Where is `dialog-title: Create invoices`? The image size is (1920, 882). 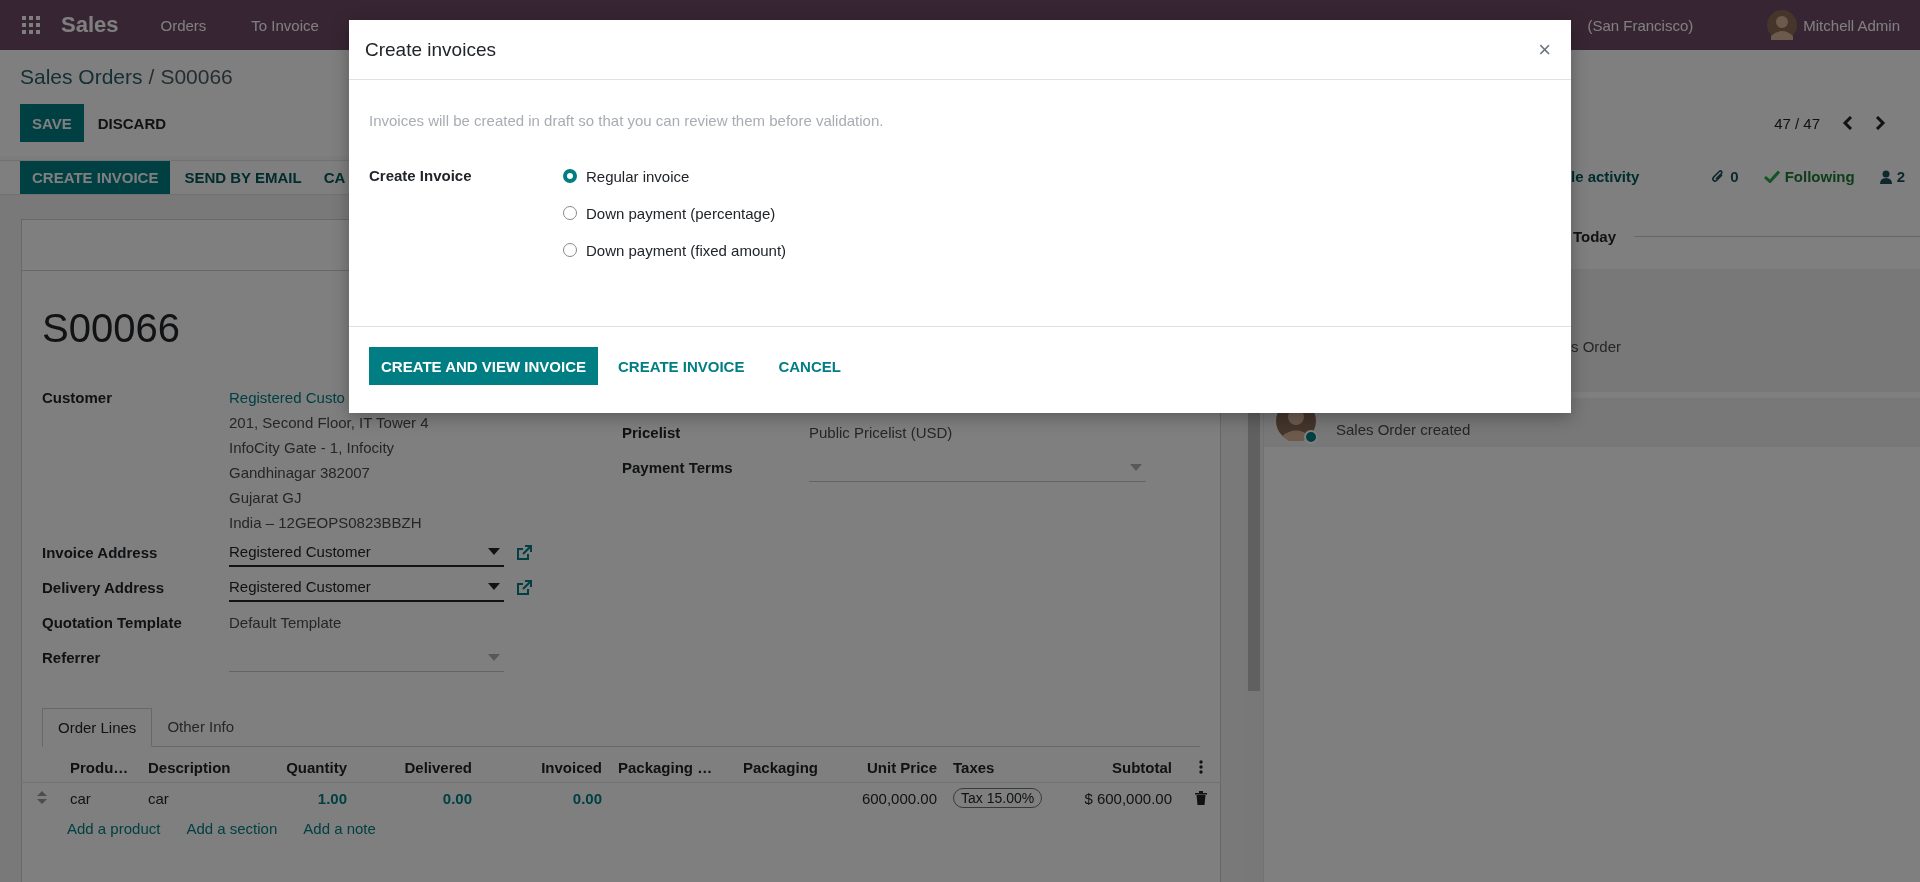
dialog-title: Create invoices is located at coordinates (430, 49).